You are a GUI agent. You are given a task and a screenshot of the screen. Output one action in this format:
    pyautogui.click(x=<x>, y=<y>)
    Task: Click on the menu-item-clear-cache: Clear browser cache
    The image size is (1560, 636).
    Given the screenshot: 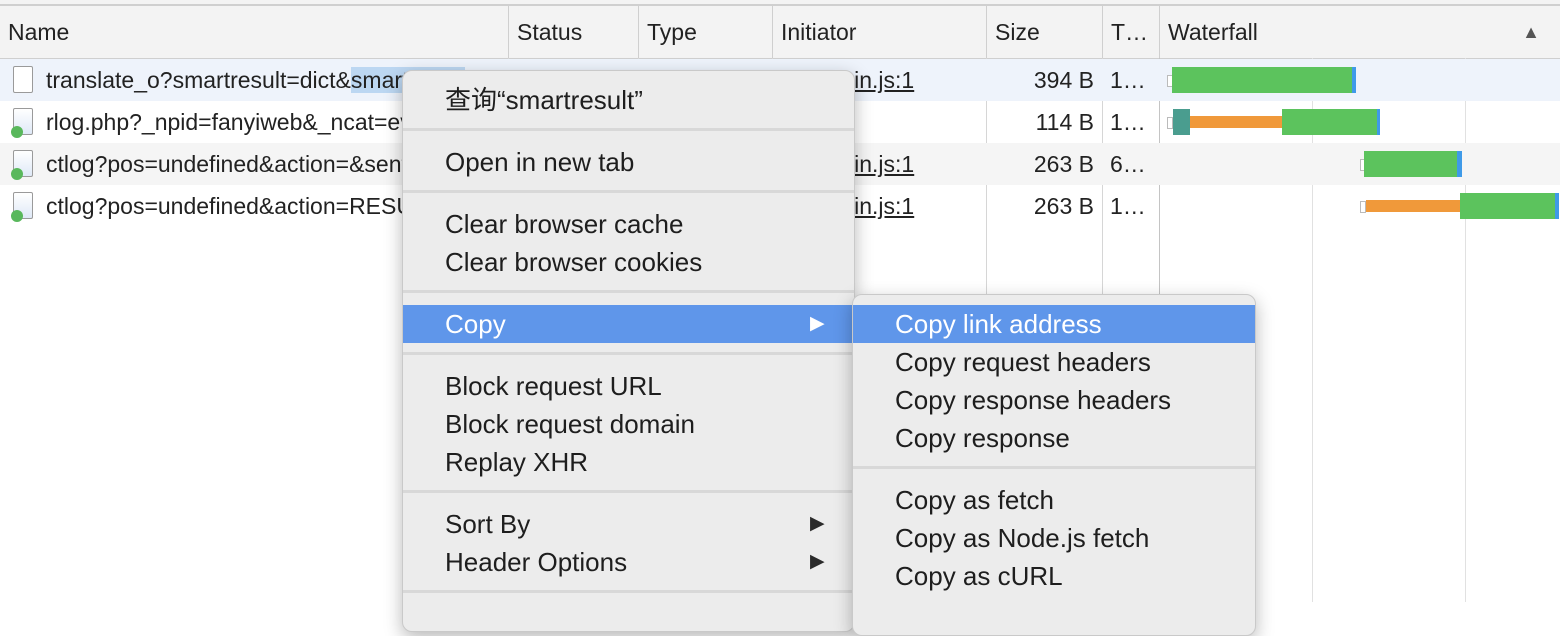 What is the action you would take?
    pyautogui.click(x=628, y=224)
    